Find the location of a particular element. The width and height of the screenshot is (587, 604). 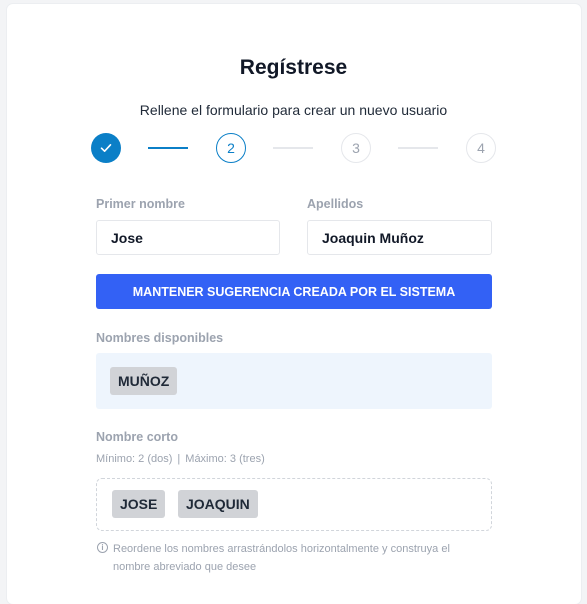

step-3: 3 is located at coordinates (356, 148).